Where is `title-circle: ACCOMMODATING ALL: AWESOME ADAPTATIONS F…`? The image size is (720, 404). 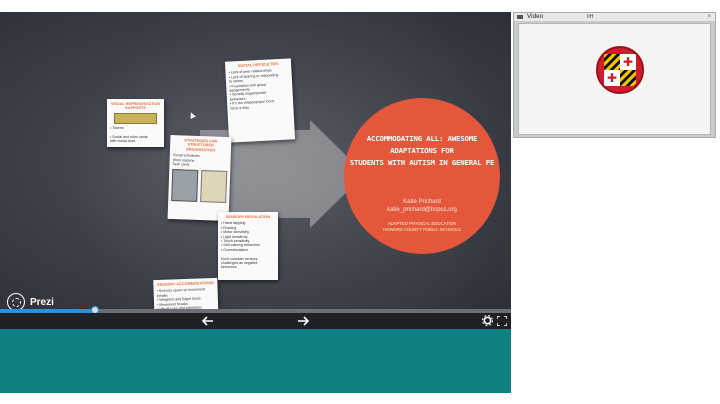 title-circle: ACCOMMODATING ALL: AWESOME ADAPTATIONS F… is located at coordinates (422, 176).